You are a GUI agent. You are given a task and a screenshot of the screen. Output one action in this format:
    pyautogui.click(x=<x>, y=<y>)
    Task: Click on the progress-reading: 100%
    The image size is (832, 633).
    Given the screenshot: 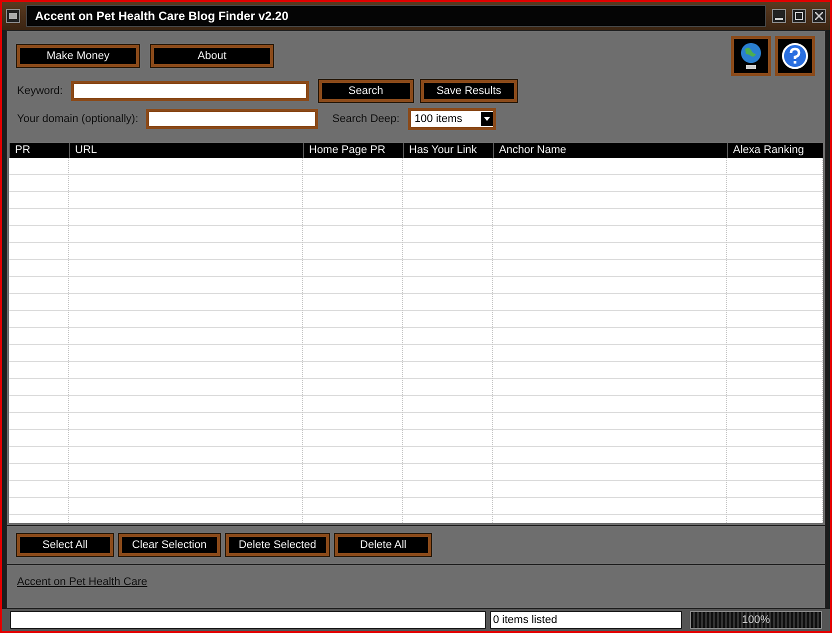 What is the action you would take?
    pyautogui.click(x=756, y=620)
    